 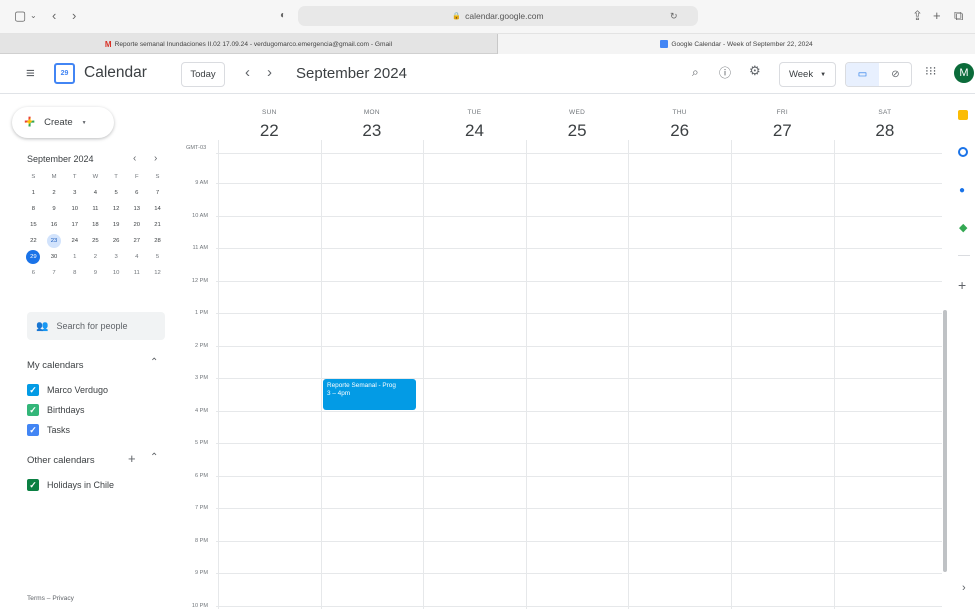 I want to click on mini-calendar-day: 28, so click(x=157, y=241).